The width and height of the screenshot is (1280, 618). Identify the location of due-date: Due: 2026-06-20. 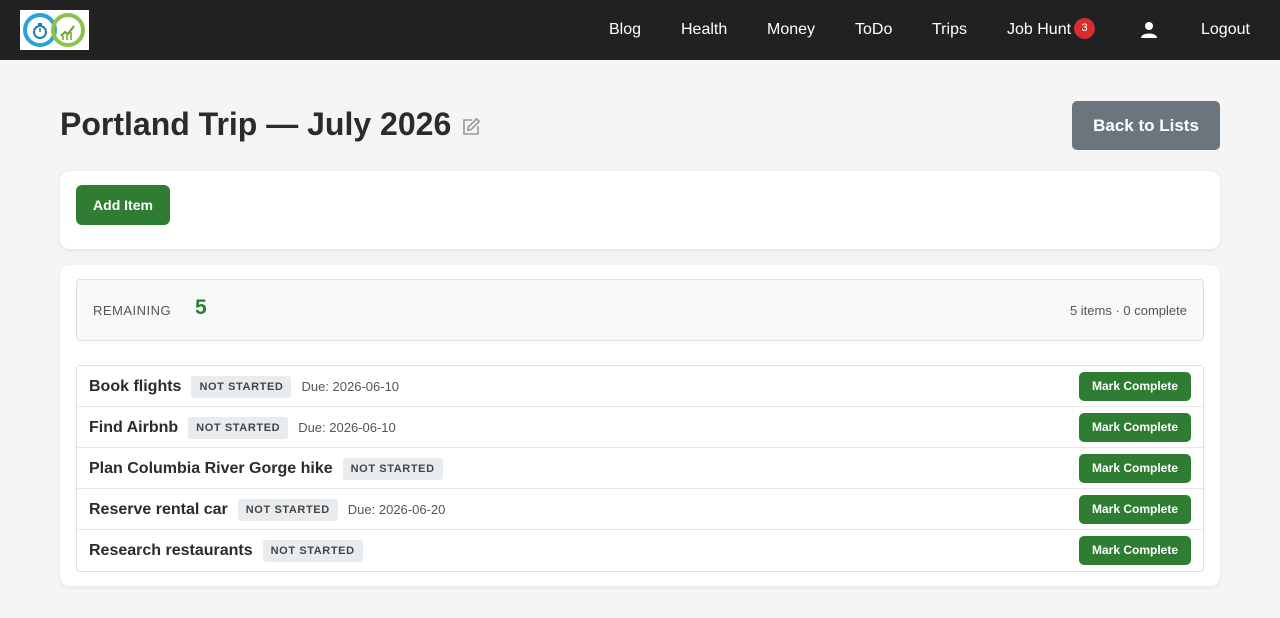
(396, 509).